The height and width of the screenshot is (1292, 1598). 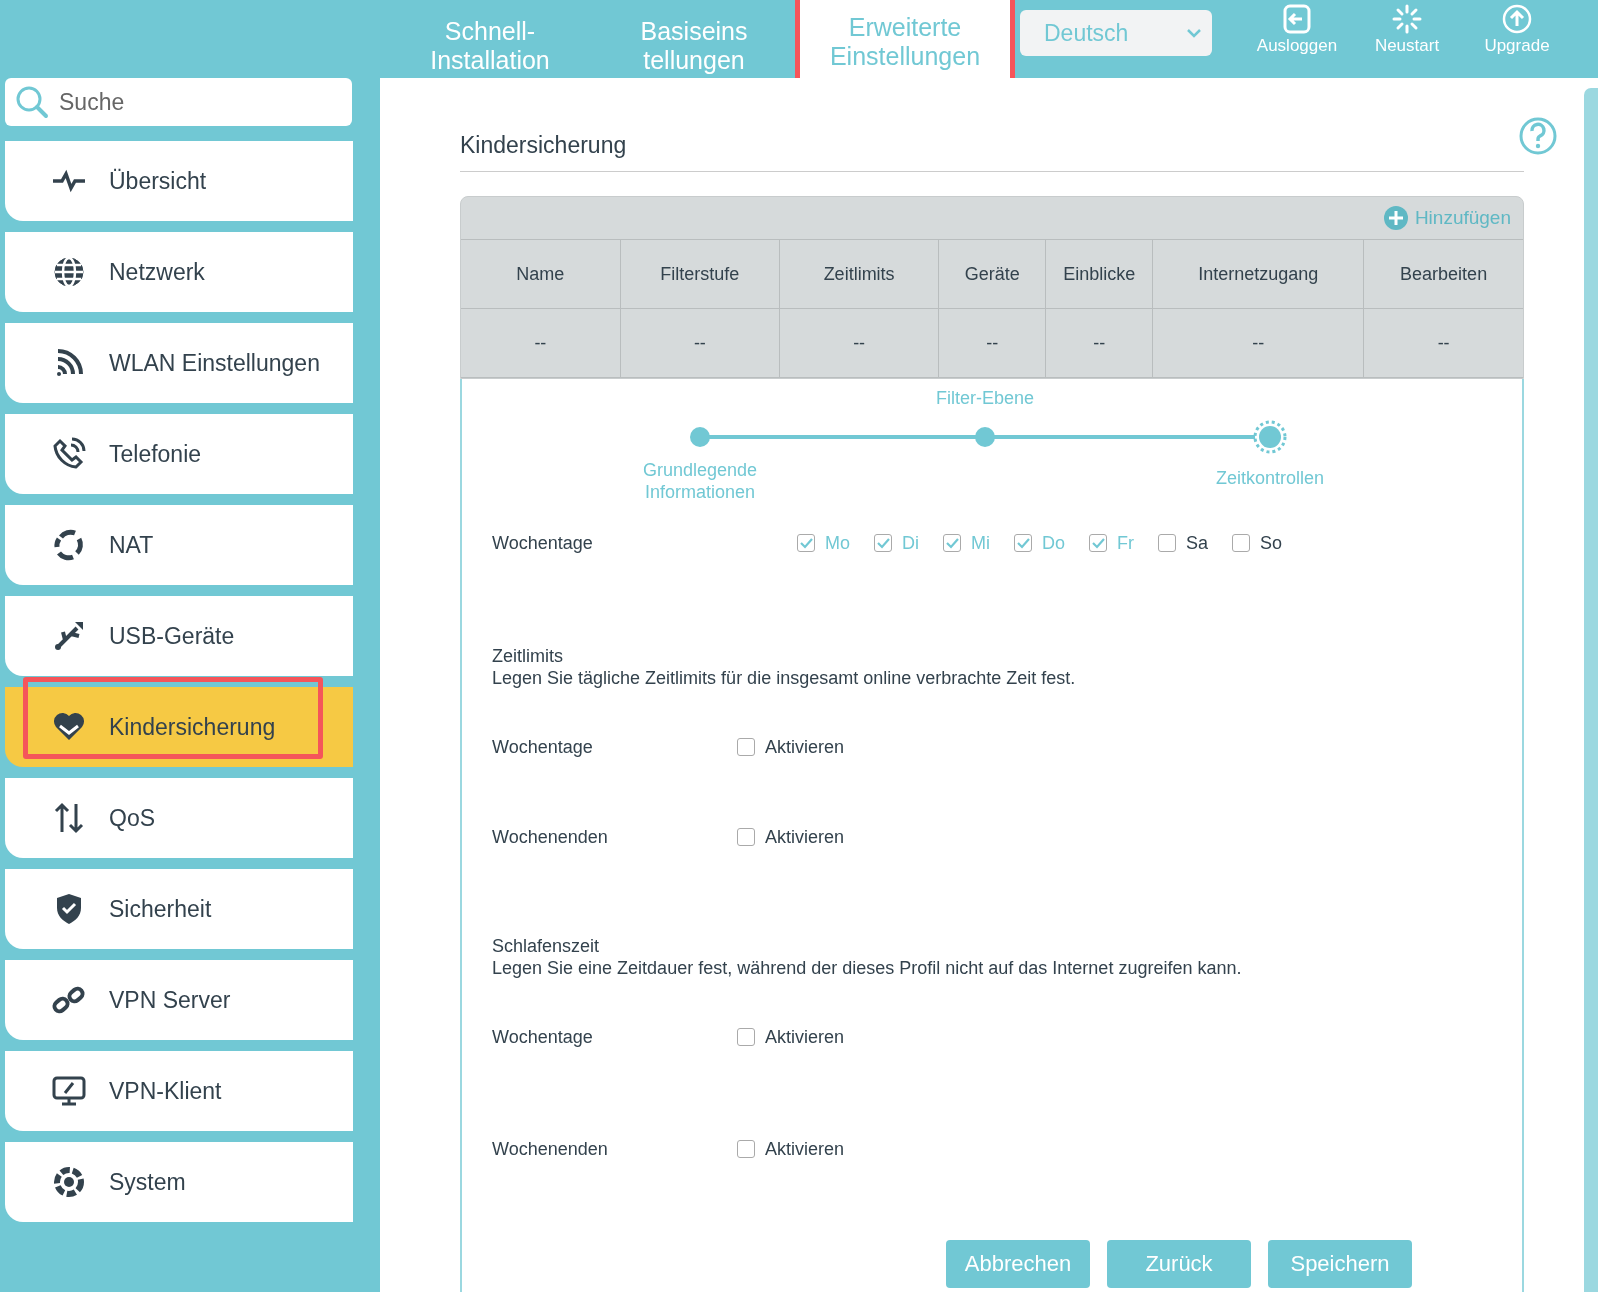 What do you see at coordinates (179, 727) in the screenshot?
I see `sidebar-item: Kindersicherung` at bounding box center [179, 727].